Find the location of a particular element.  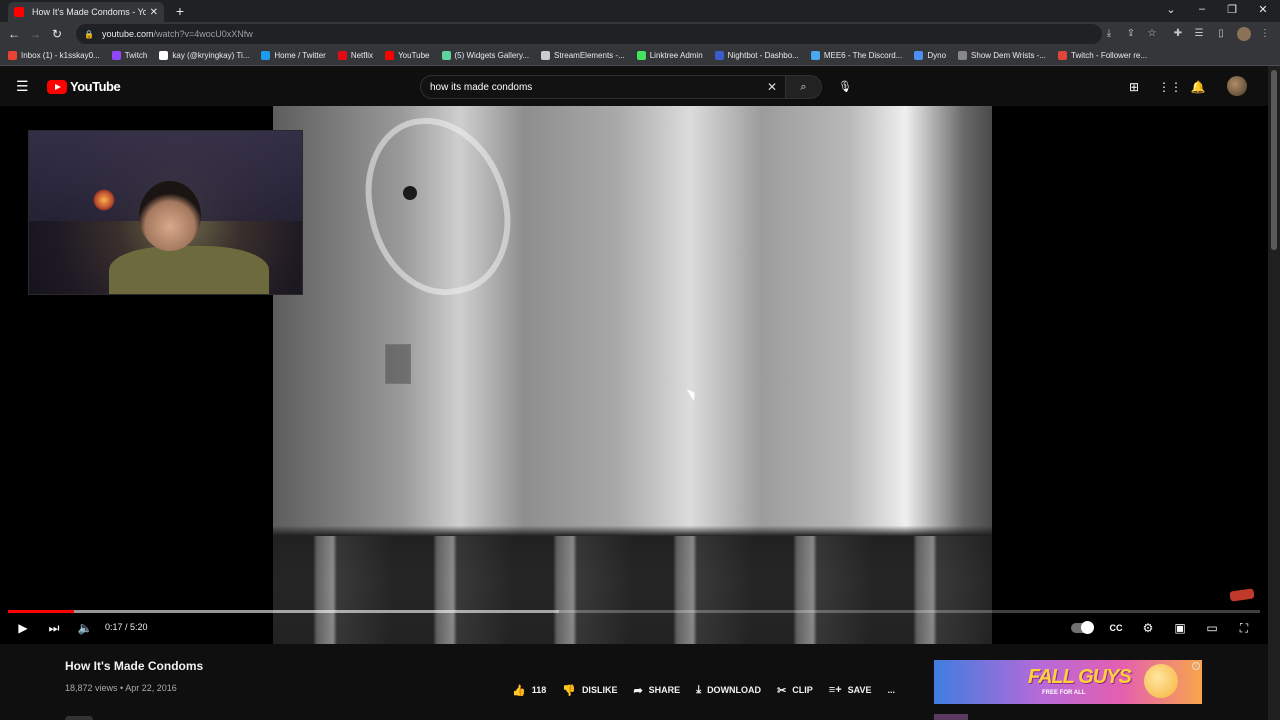

play-icon: ▶ is located at coordinates (23, 628).